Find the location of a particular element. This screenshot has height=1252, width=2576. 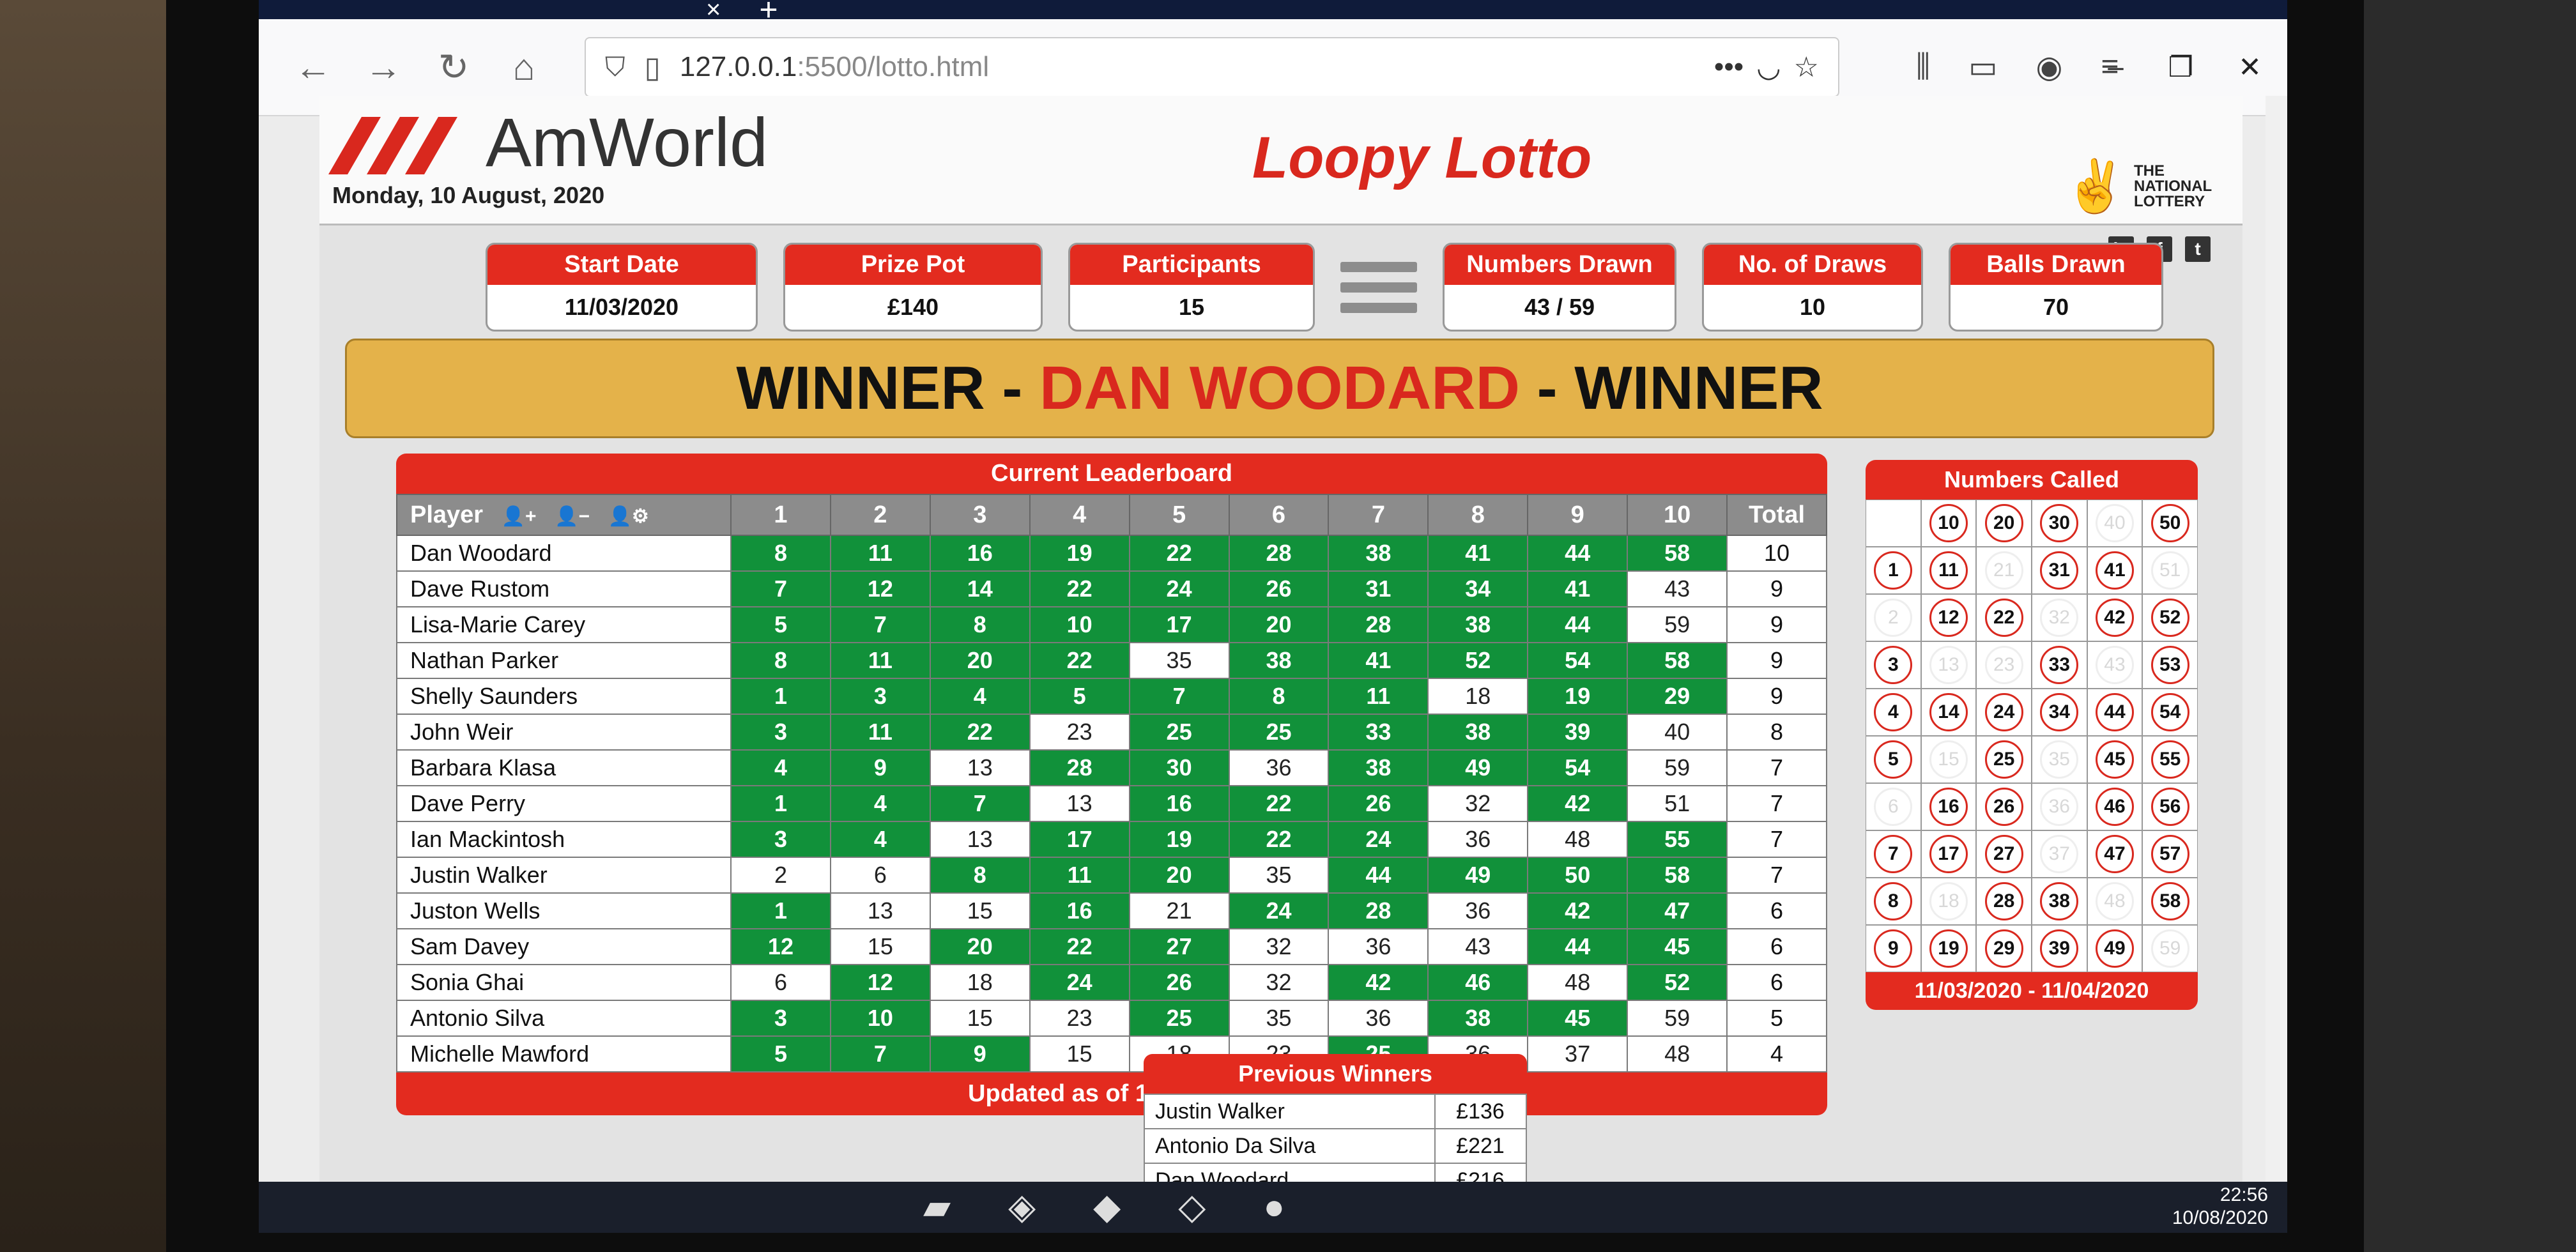

crossed-fingers-icon: ✌ is located at coordinates (2096, 186).